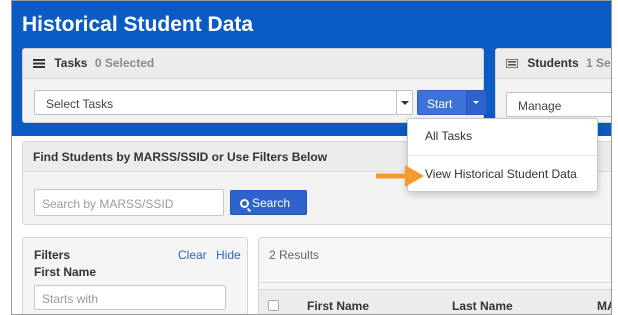 This screenshot has width=618, height=315. Describe the element at coordinates (553, 85) in the screenshot. I see `students-panel: Students 1 Se Manage` at that location.